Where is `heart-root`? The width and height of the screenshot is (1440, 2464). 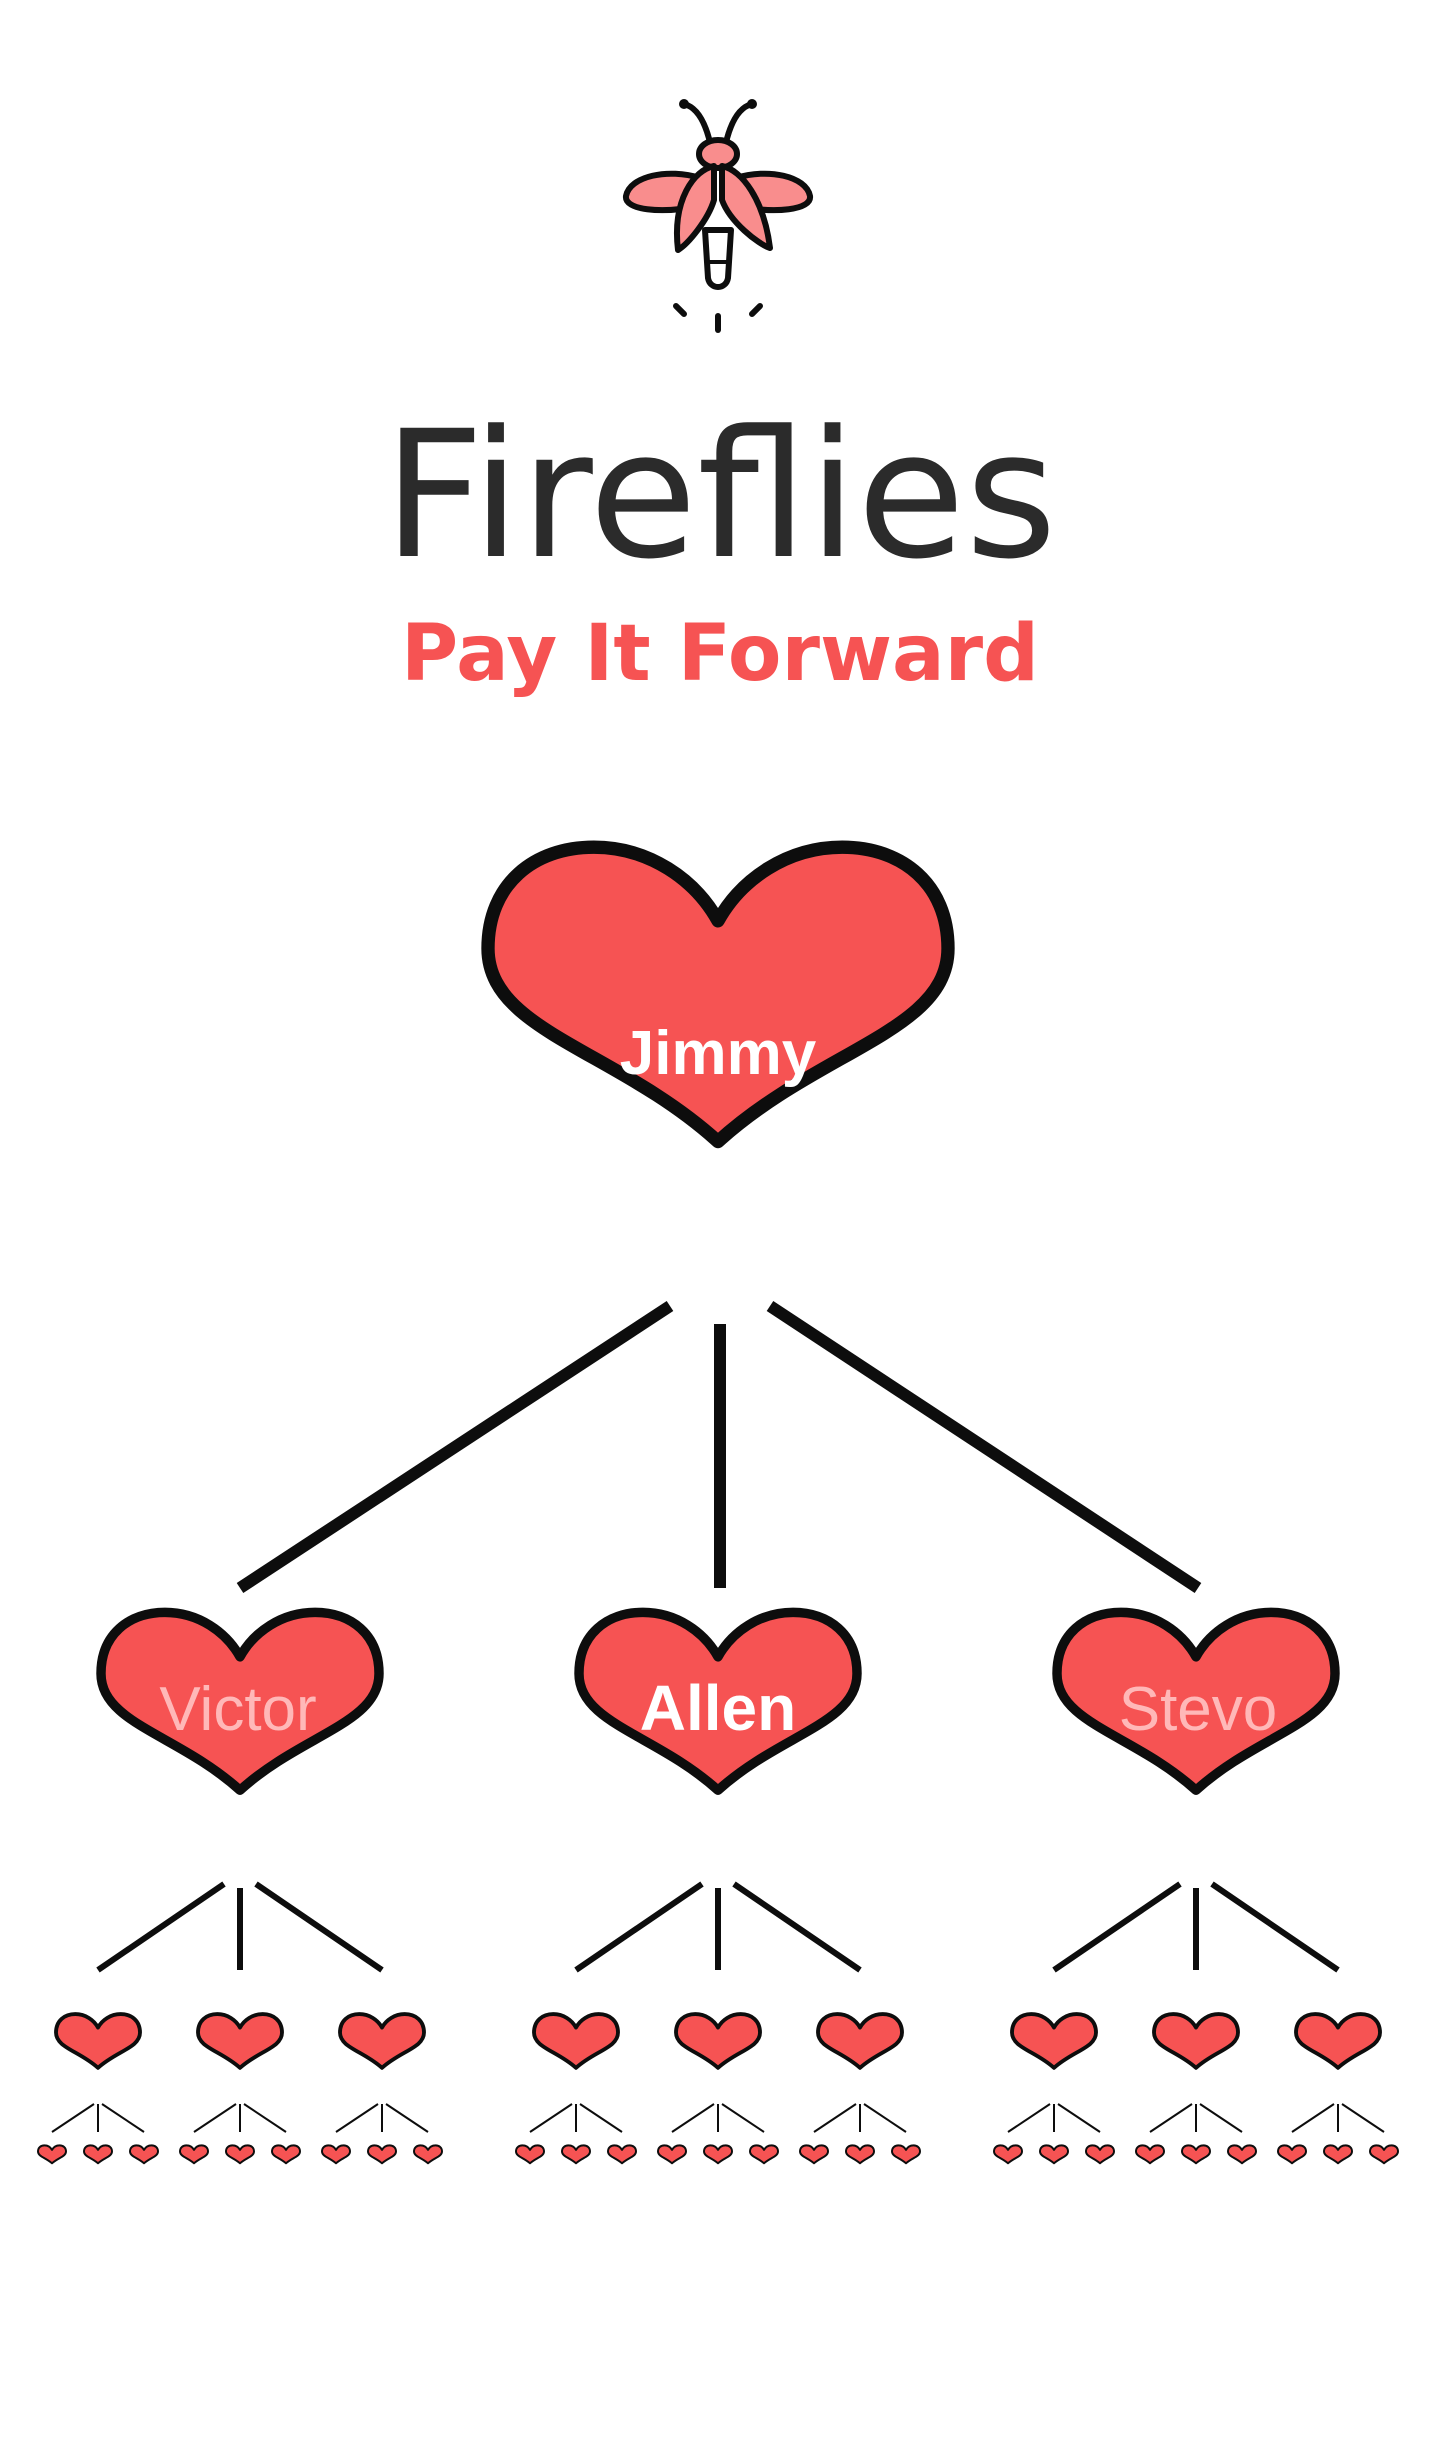 heart-root is located at coordinates (718, 994).